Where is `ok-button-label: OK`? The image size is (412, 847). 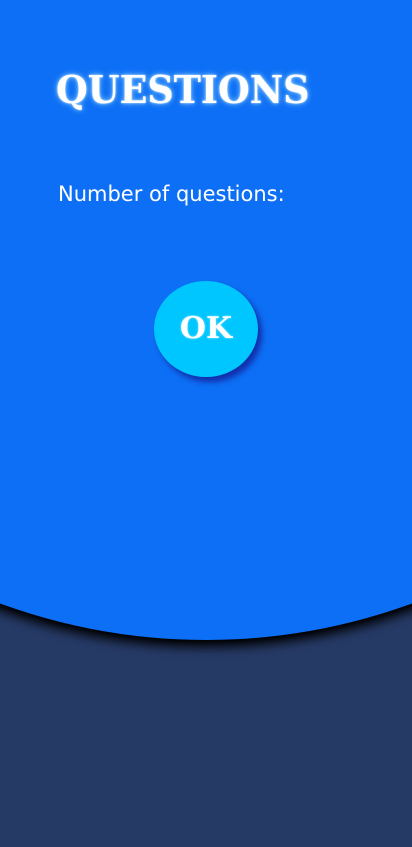
ok-button-label: OK is located at coordinates (206, 328).